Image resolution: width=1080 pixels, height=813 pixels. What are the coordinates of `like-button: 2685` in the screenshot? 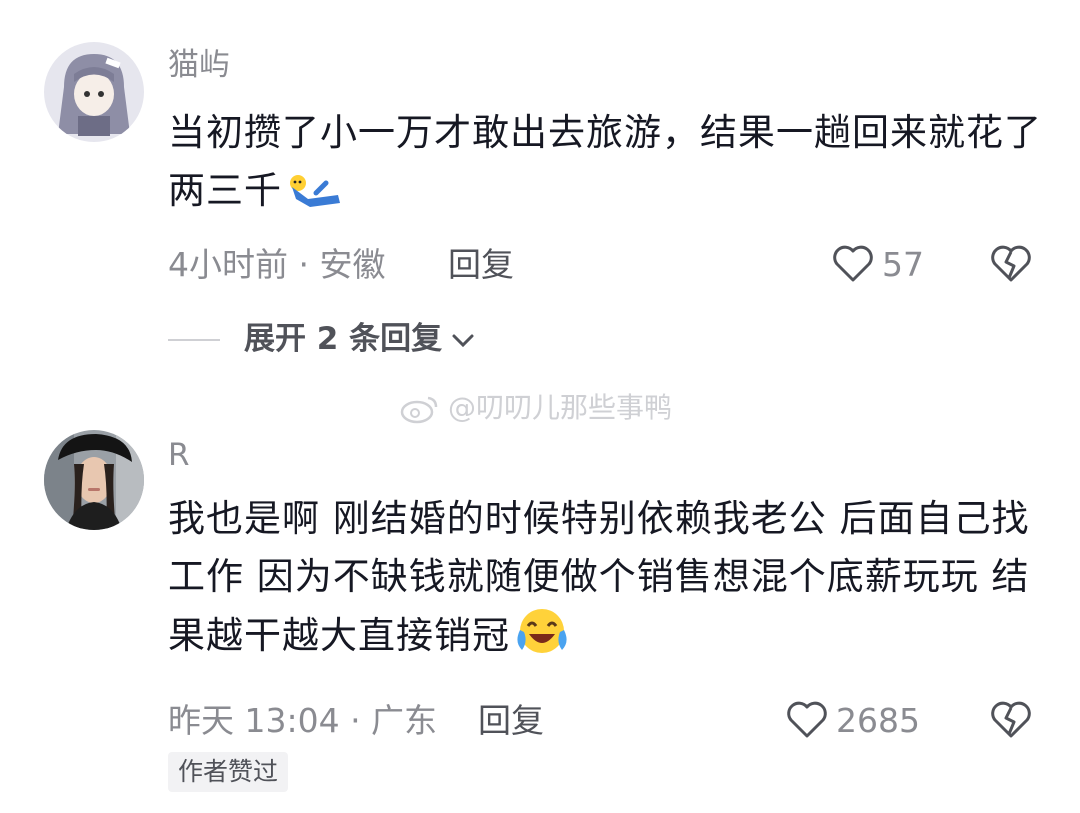 It's located at (853, 720).